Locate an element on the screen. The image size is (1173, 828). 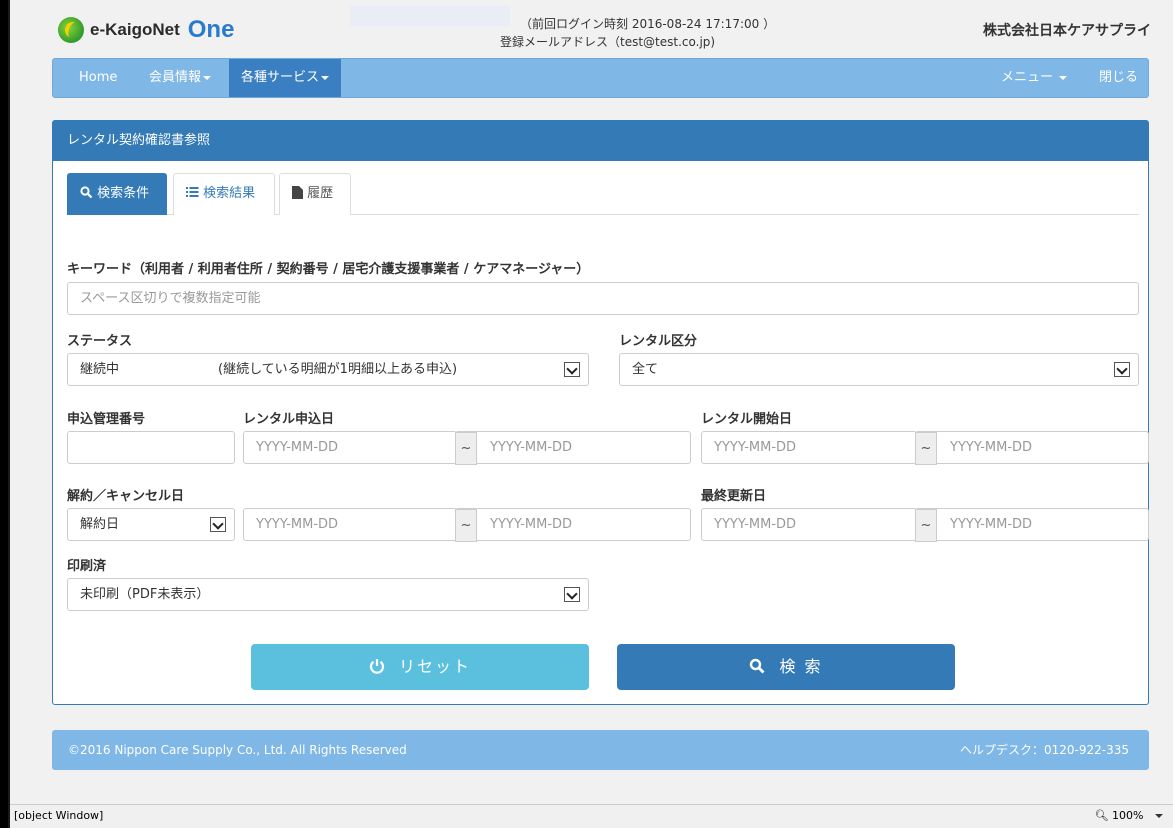
updated-date-to: ~ YYYY-MM-DD is located at coordinates (1032, 525).